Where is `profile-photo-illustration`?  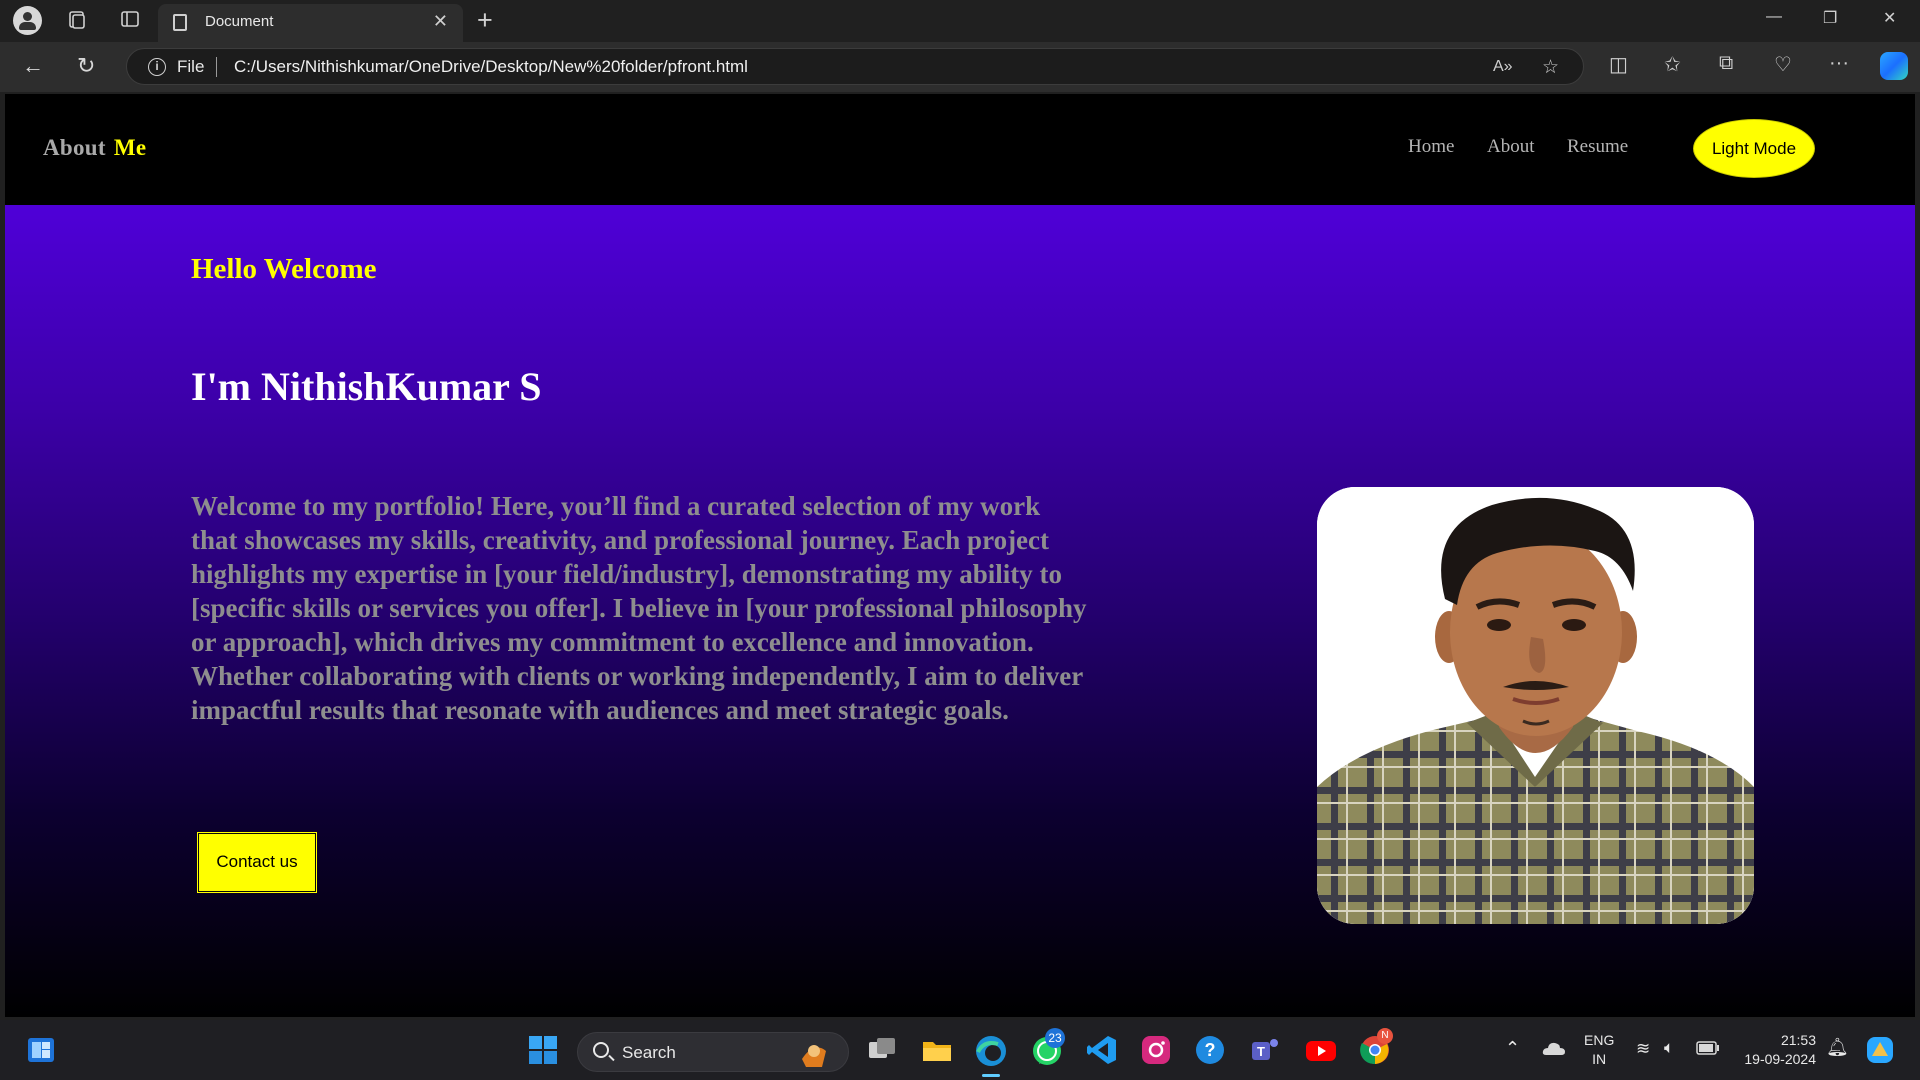 profile-photo-illustration is located at coordinates (1535, 705).